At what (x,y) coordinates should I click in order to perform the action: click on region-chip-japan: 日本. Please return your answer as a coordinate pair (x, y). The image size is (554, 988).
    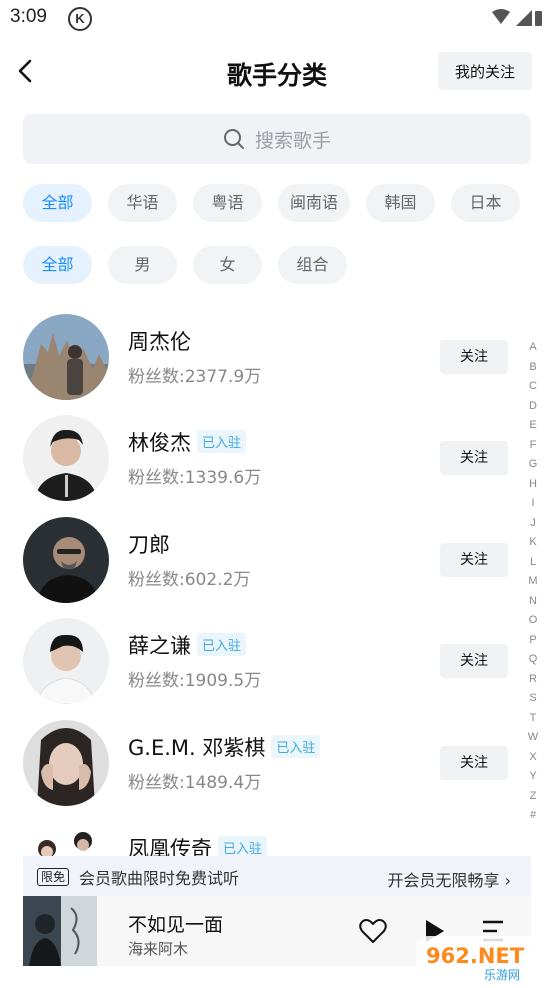
    Looking at the image, I should click on (486, 203).